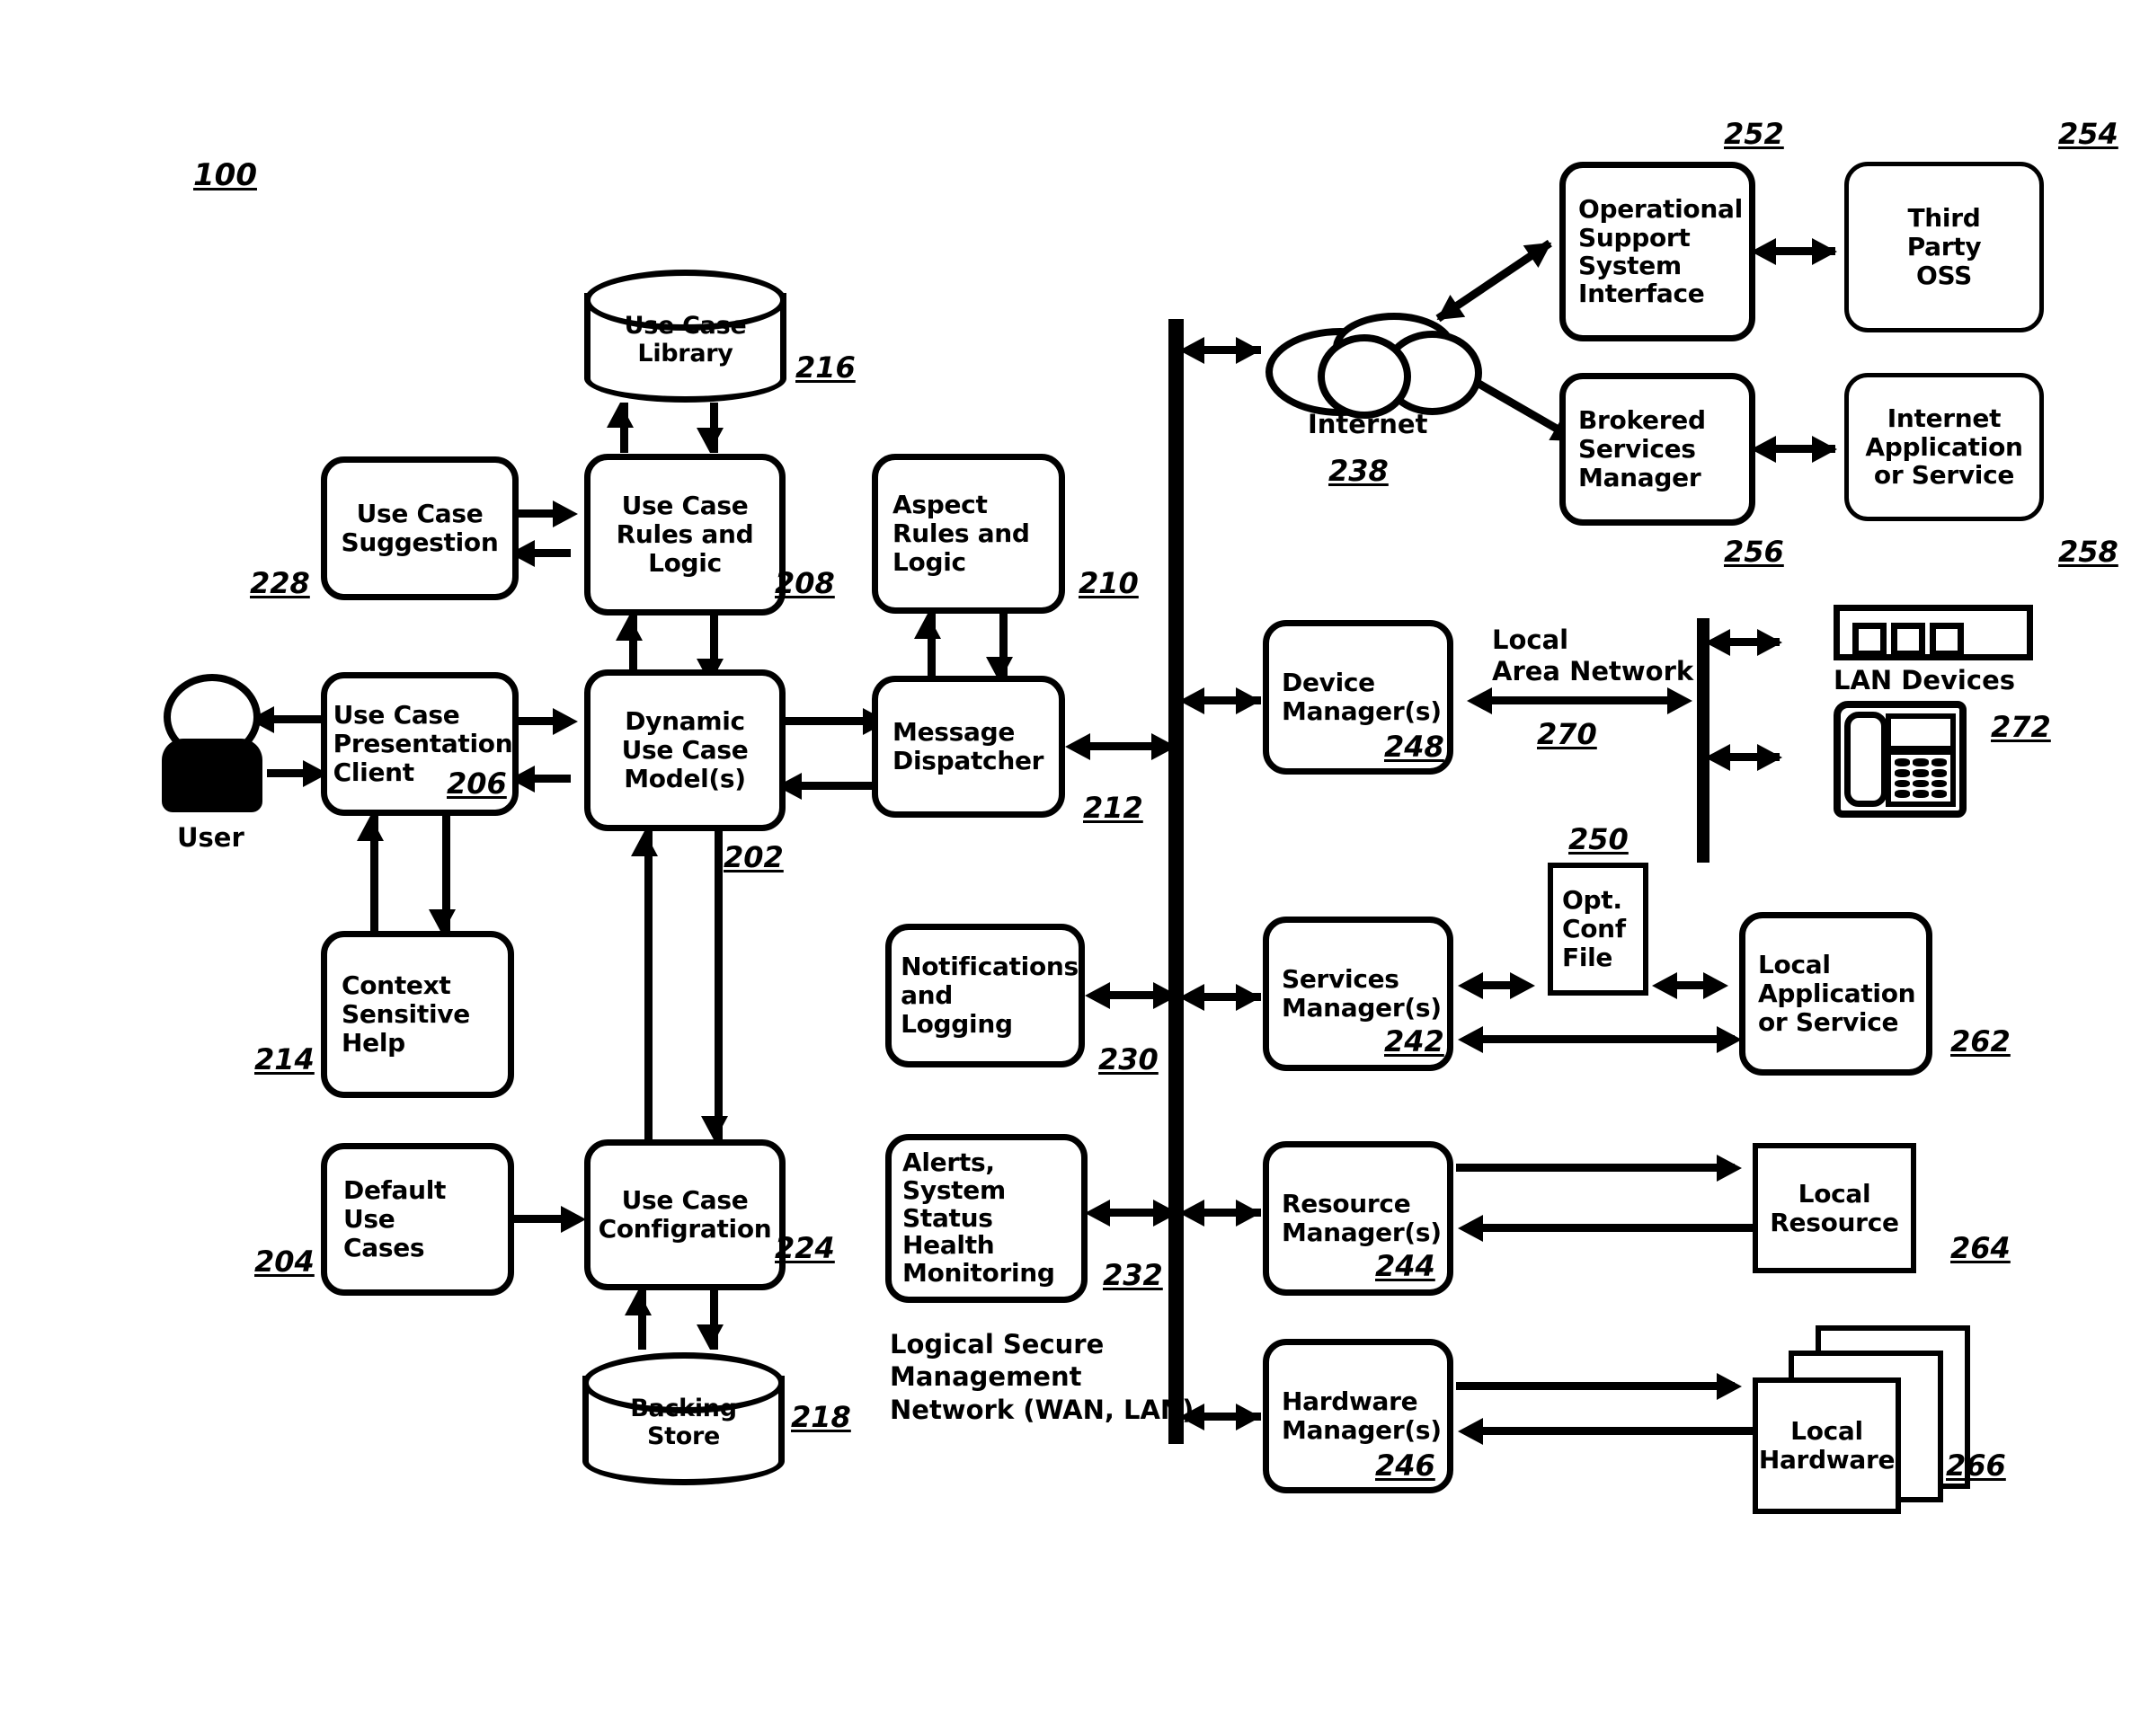  What do you see at coordinates (1133, 1275) in the screenshot?
I see `ref-232: 232` at bounding box center [1133, 1275].